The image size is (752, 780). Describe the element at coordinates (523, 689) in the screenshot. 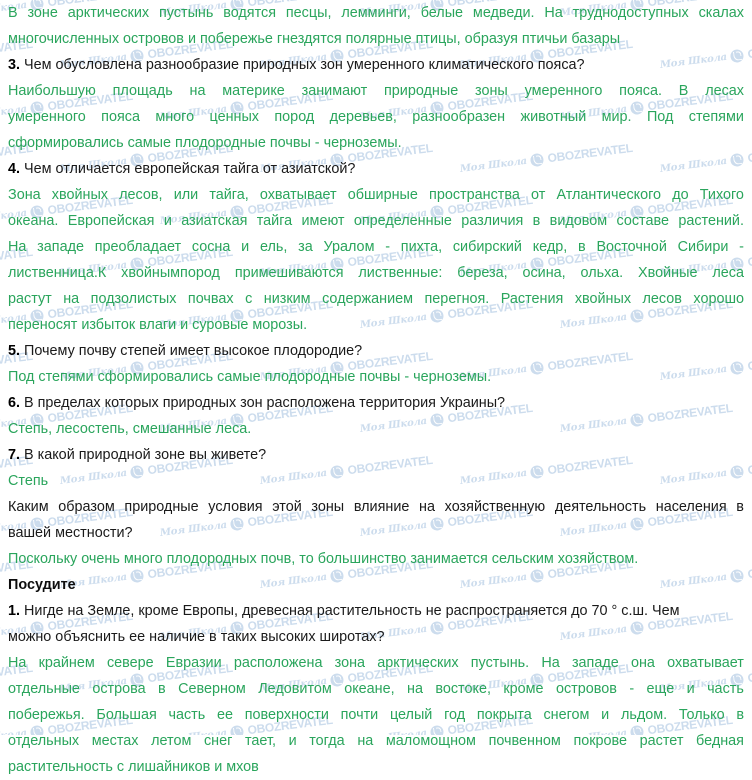

I see `text-word: кроме` at that location.